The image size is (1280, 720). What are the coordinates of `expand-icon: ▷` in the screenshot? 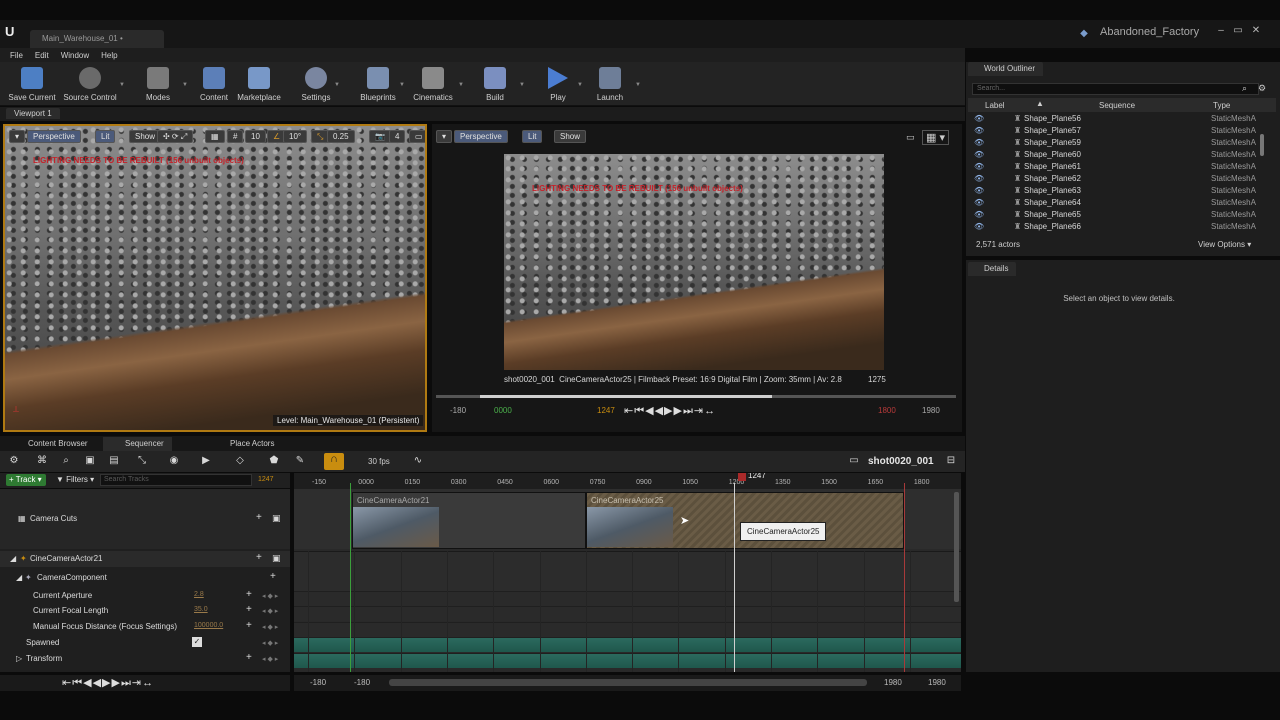 It's located at (19, 658).